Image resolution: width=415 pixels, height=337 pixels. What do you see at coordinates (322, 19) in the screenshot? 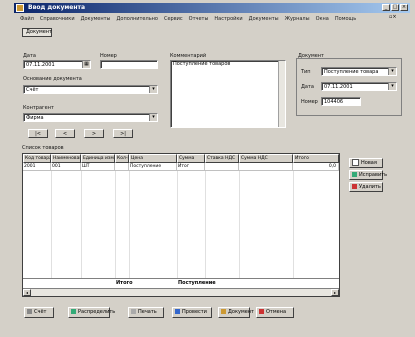
I see `menu-item: Окна` at bounding box center [322, 19].